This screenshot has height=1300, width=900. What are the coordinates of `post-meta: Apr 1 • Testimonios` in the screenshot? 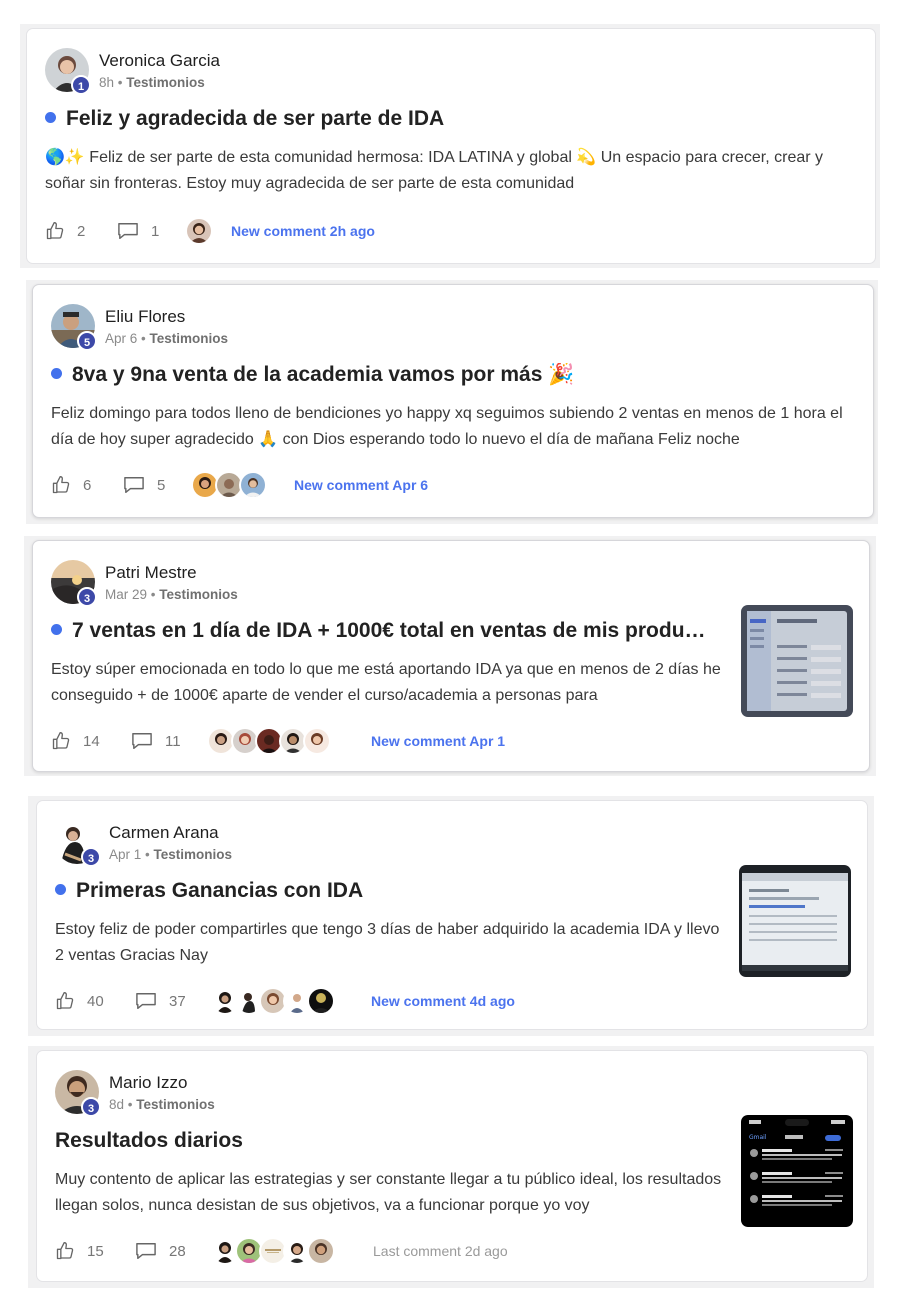 It's located at (170, 854).